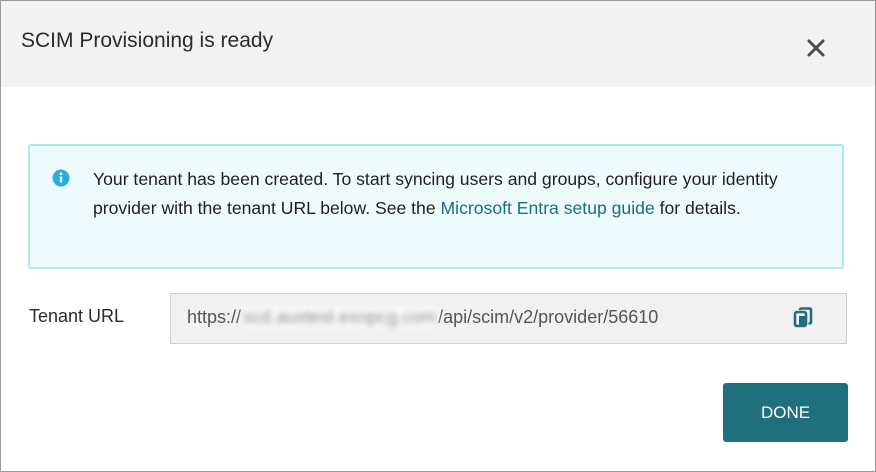 The image size is (876, 472). What do you see at coordinates (548, 317) in the screenshot?
I see `tenant-url-suffix: /api/scim/v2/provider/56610` at bounding box center [548, 317].